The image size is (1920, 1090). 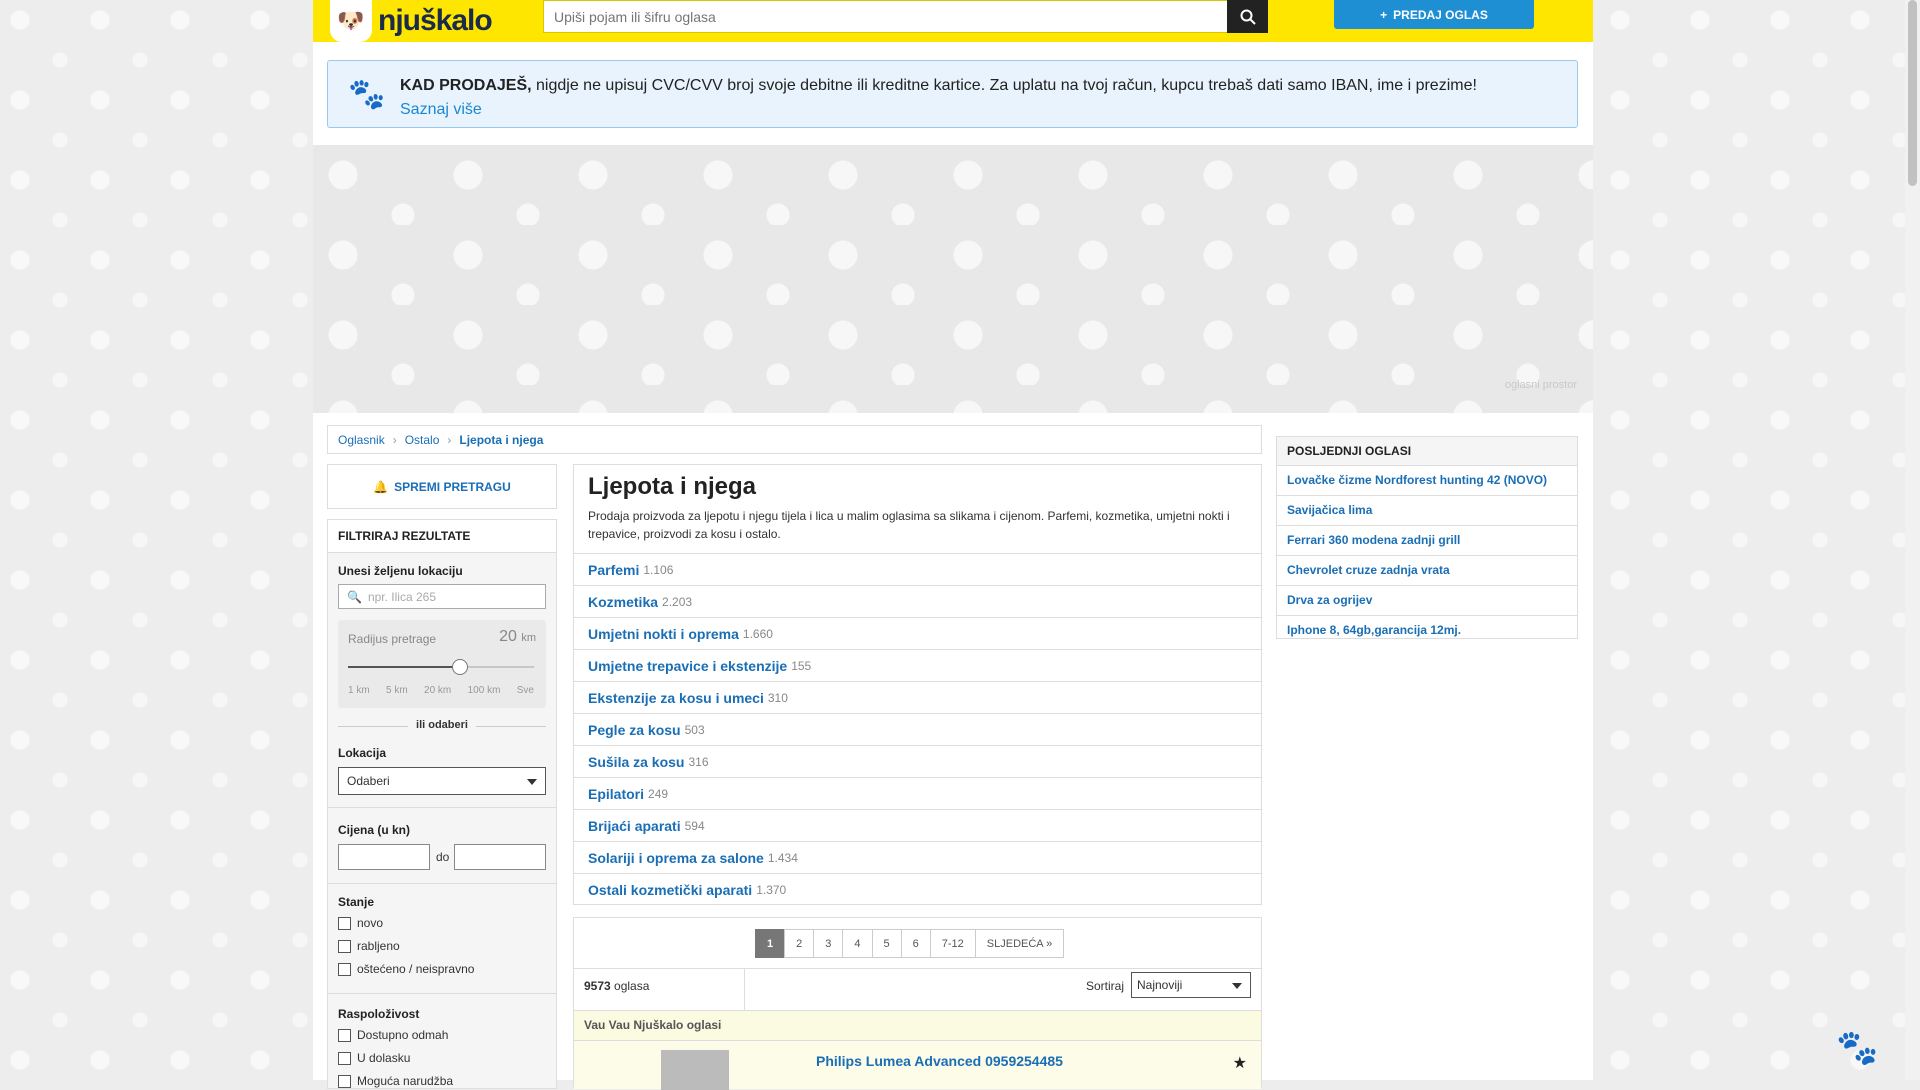 I want to click on scrollbar-thumb, so click(x=1912, y=93).